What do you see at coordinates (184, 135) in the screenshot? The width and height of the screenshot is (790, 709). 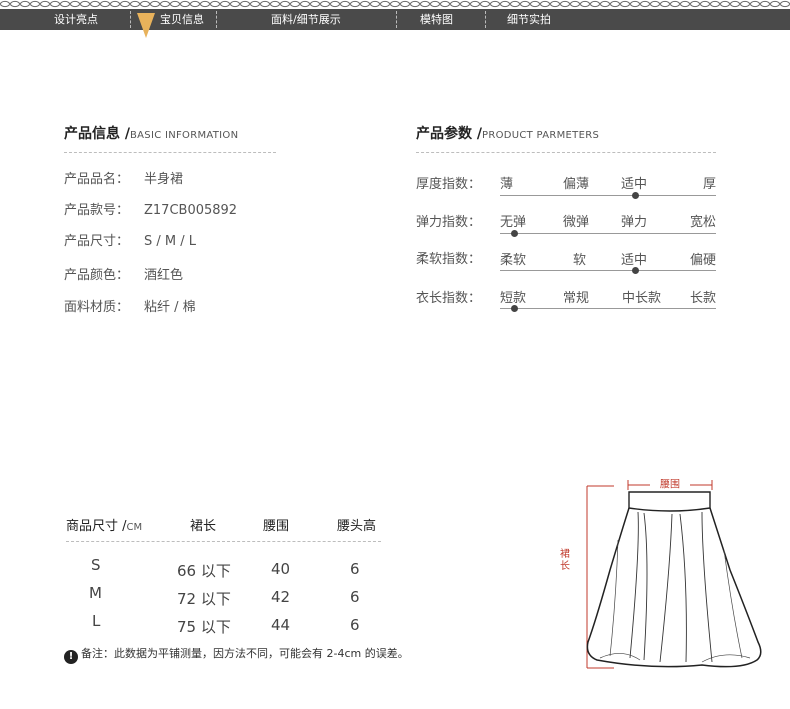 I see `product-info-title-en: BASIC INFORMATION` at bounding box center [184, 135].